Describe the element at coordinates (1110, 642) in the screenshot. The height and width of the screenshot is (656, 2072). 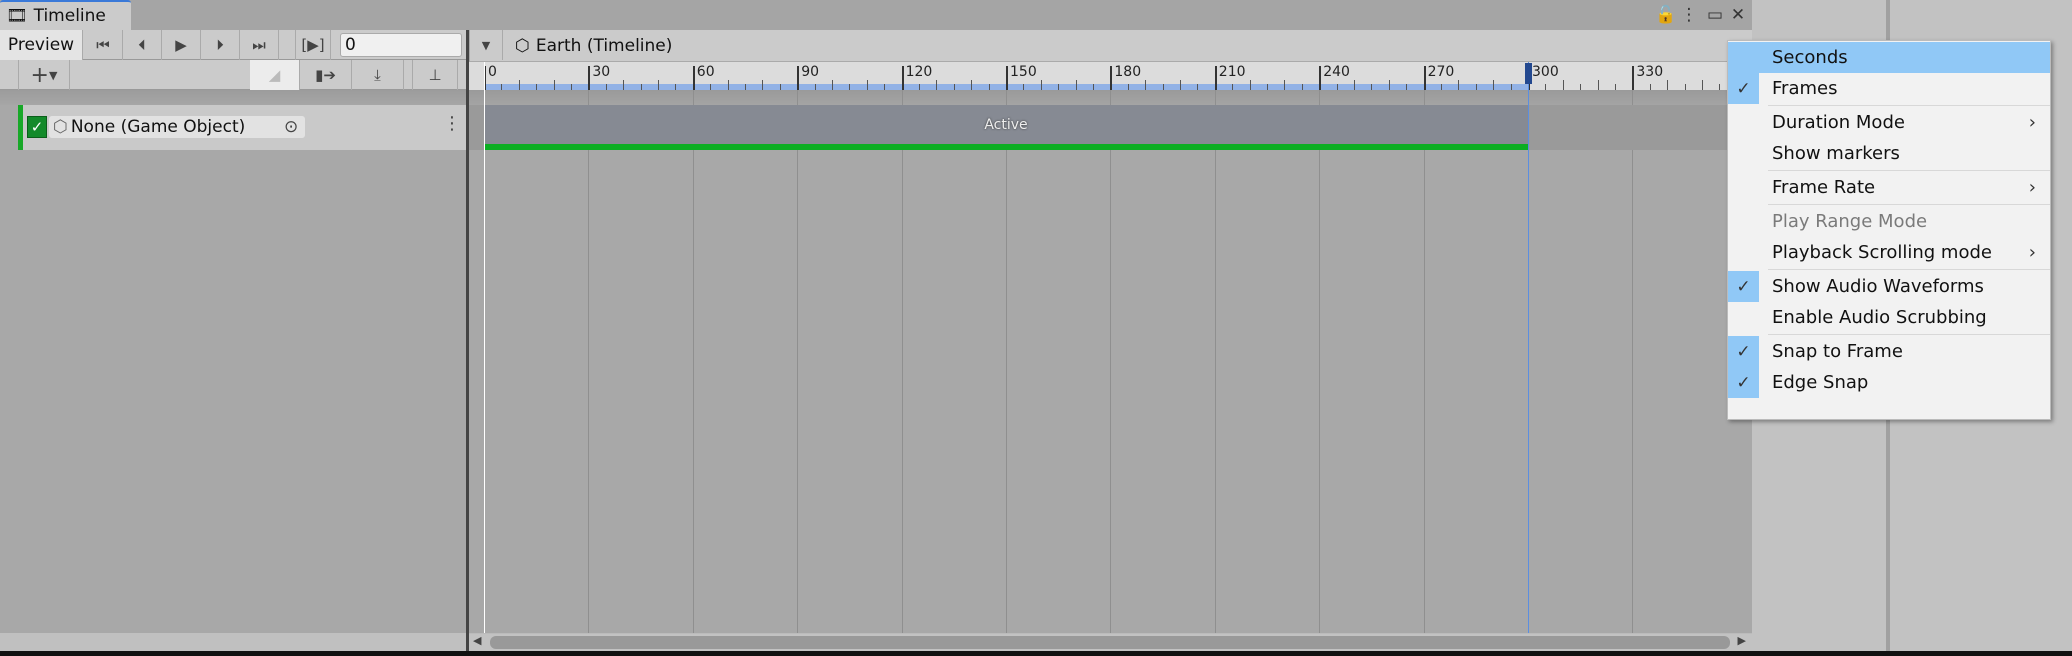
I see `scrollbar-thumb` at that location.